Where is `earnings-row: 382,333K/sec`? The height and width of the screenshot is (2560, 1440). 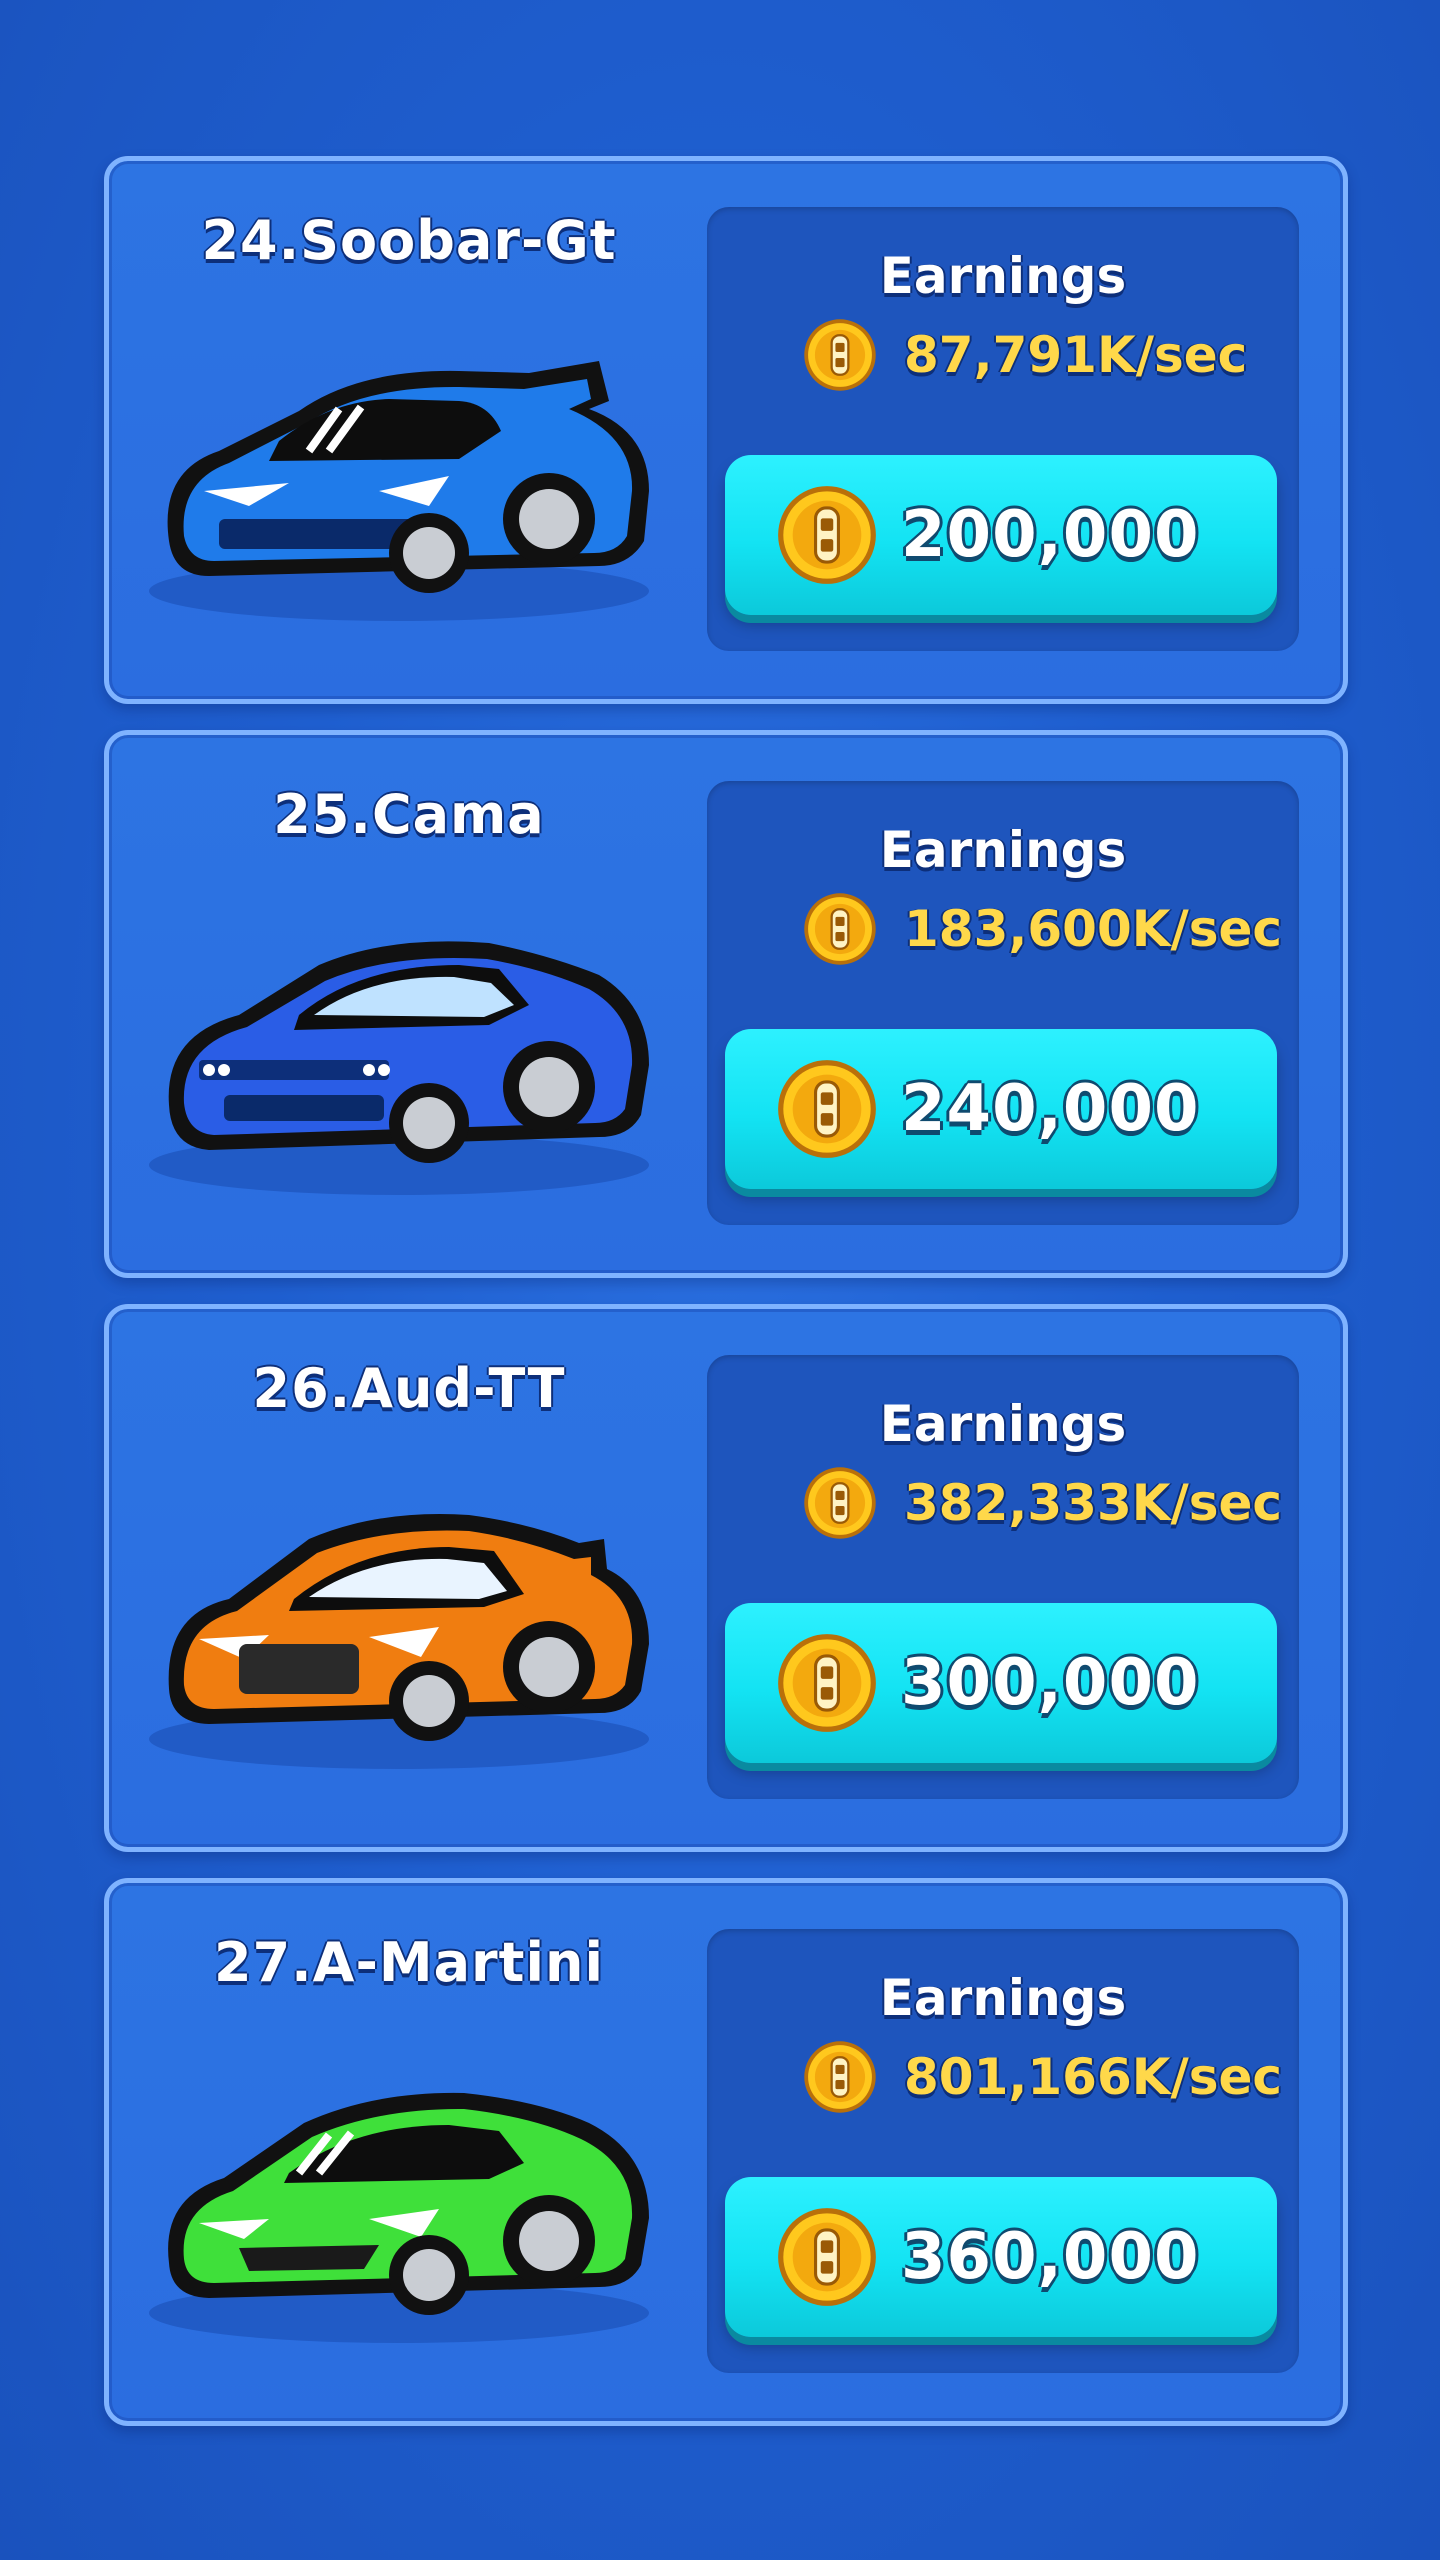
earnings-row: 382,333K/sec is located at coordinates (1042, 1503).